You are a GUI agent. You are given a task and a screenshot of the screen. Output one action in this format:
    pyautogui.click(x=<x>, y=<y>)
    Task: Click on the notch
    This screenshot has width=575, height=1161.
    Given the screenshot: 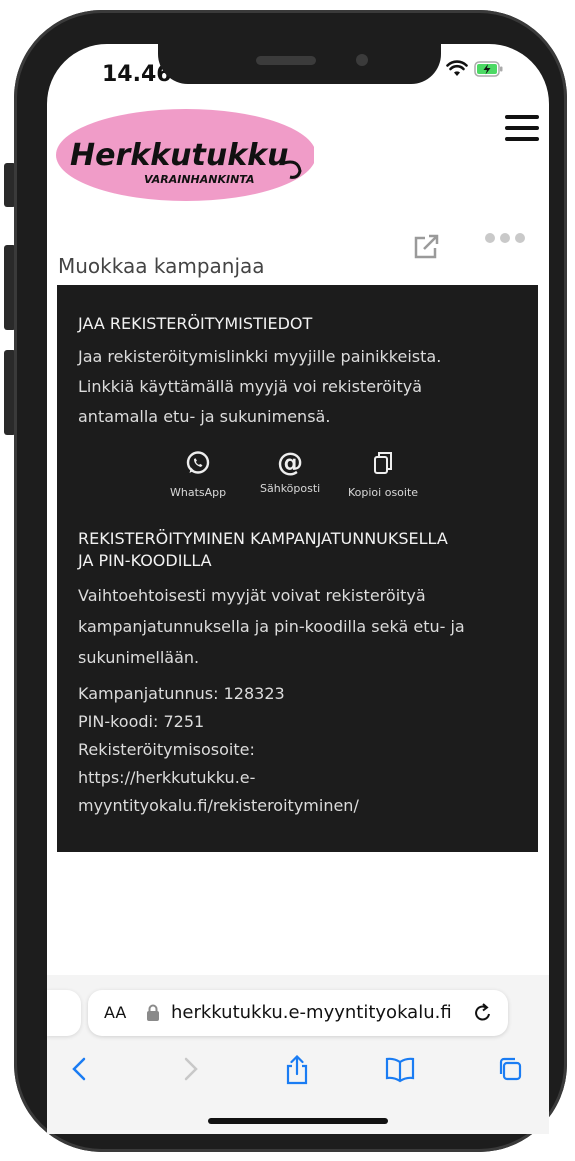 What is the action you would take?
    pyautogui.click(x=299, y=62)
    